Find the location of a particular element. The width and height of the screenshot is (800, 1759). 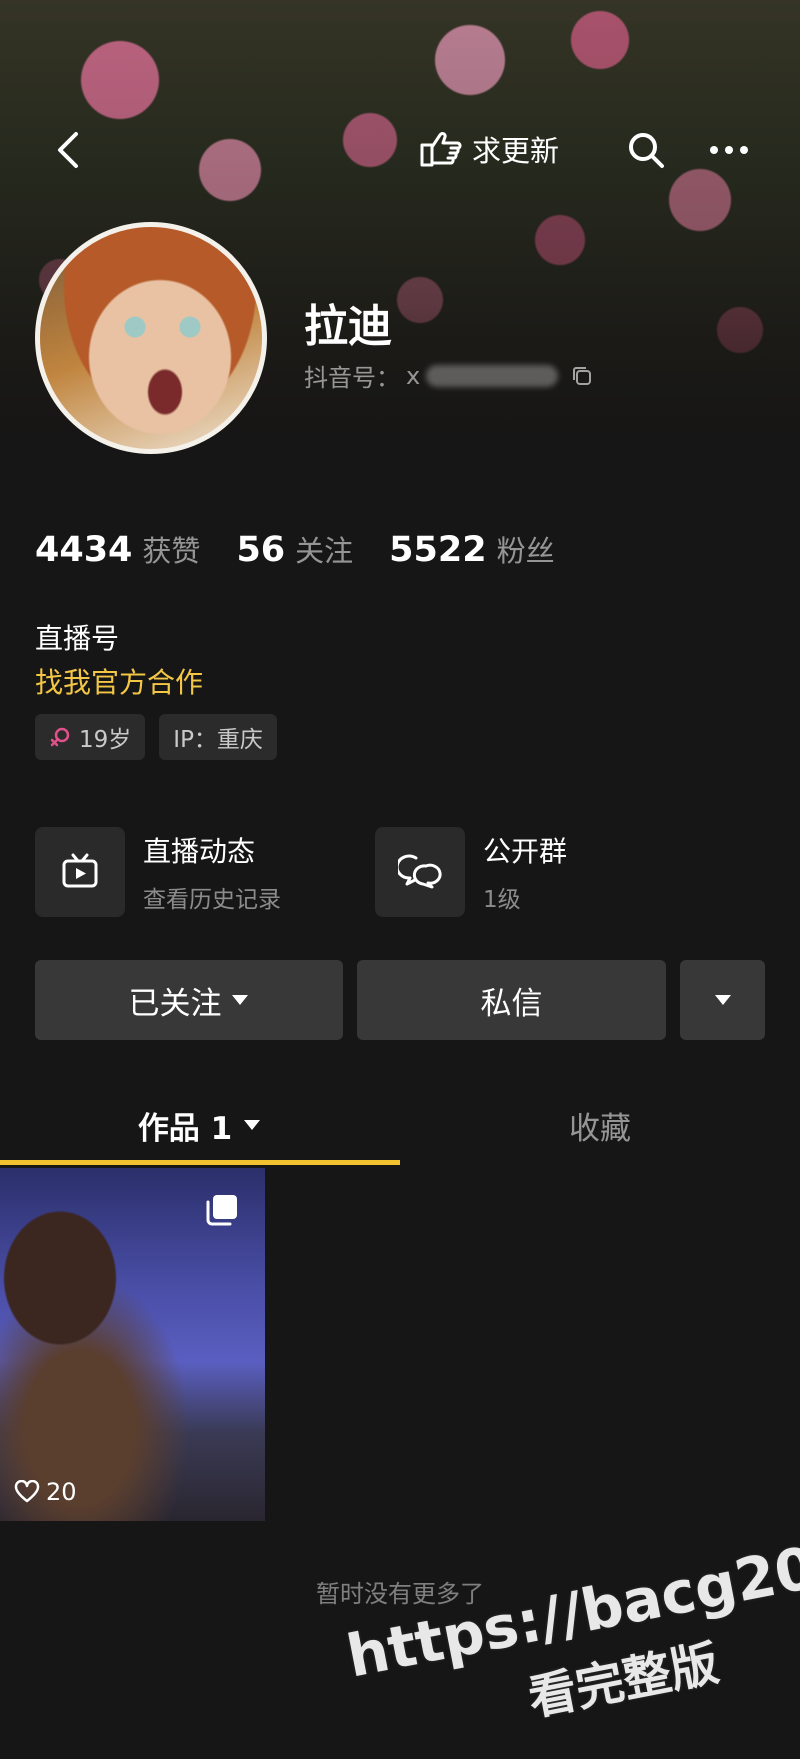

tab-favorites: 收藏 is located at coordinates (600, 1125).